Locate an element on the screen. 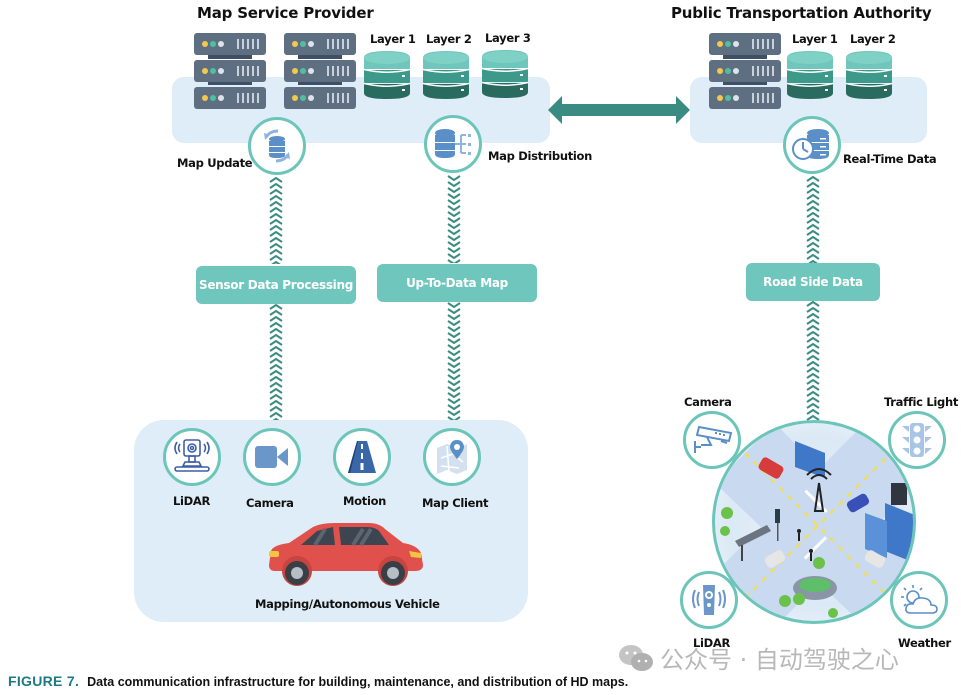  real-time-data-label: Real-Time Data is located at coordinates (890, 159).